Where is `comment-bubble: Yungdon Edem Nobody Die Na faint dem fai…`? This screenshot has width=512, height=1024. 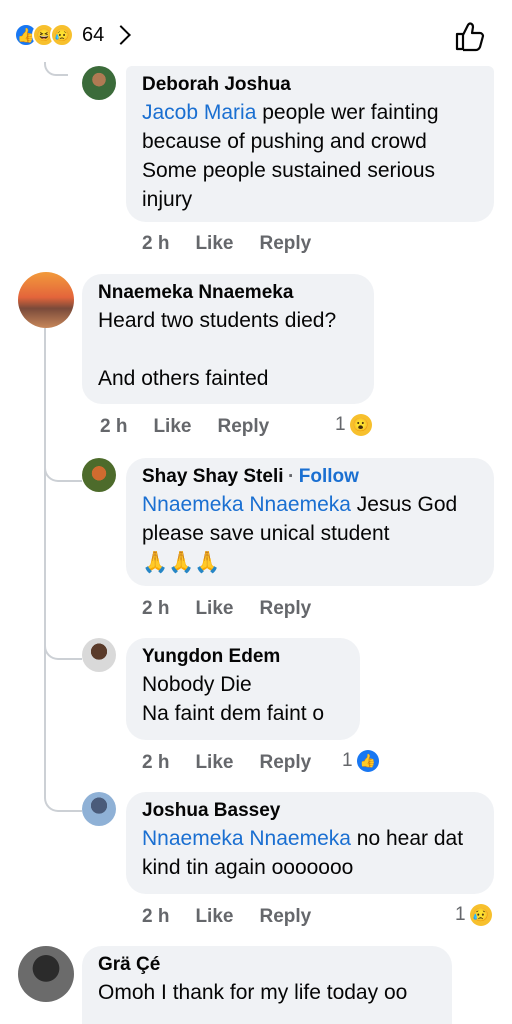 comment-bubble: Yungdon Edem Nobody Die Na faint dem fai… is located at coordinates (243, 689).